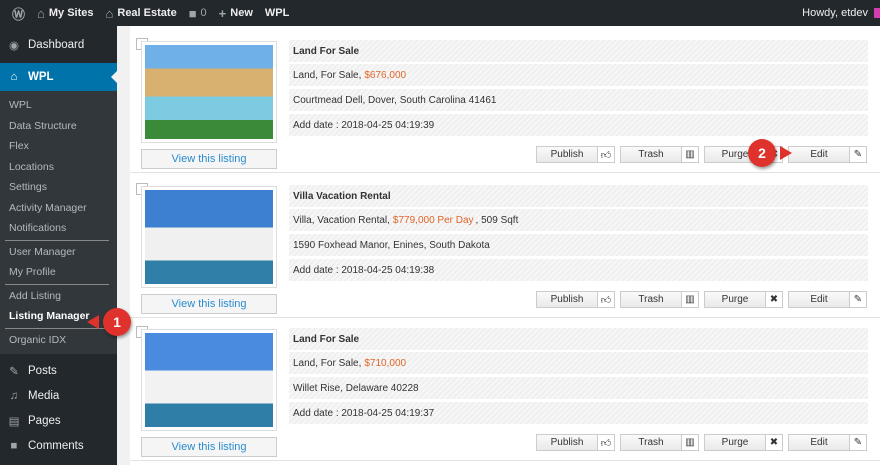 Image resolution: width=880 pixels, height=465 pixels. Describe the element at coordinates (58, 105) in the screenshot. I see `submenu-wpl: WPL` at that location.